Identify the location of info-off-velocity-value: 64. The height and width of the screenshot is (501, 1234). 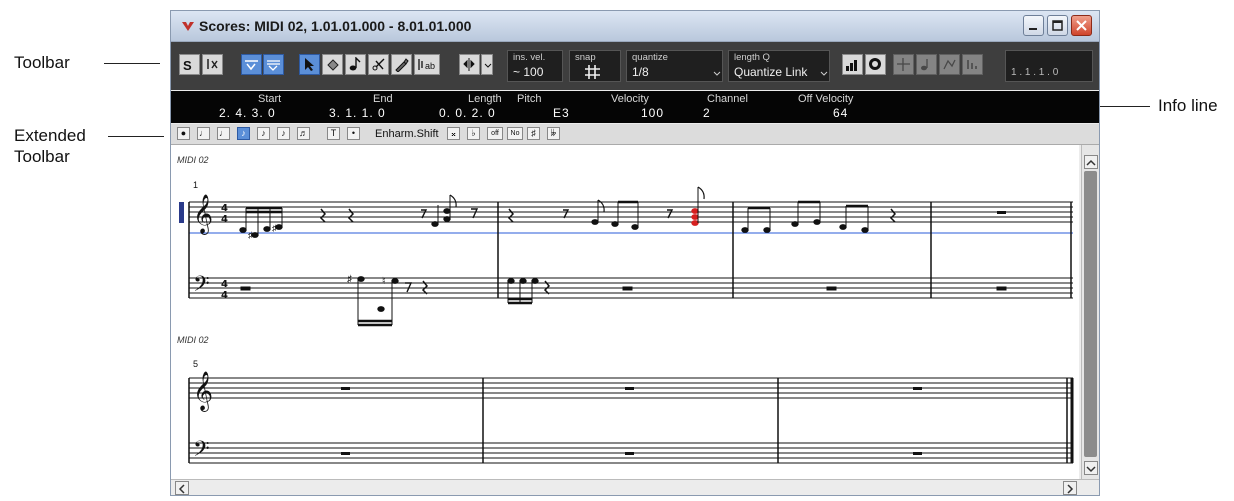
(840, 113).